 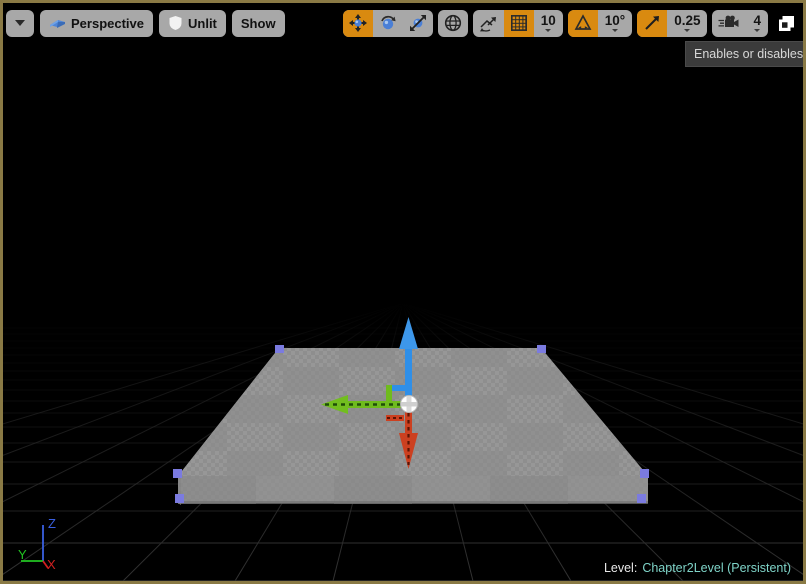 I want to click on rotate-globe-icon, so click(x=388, y=22).